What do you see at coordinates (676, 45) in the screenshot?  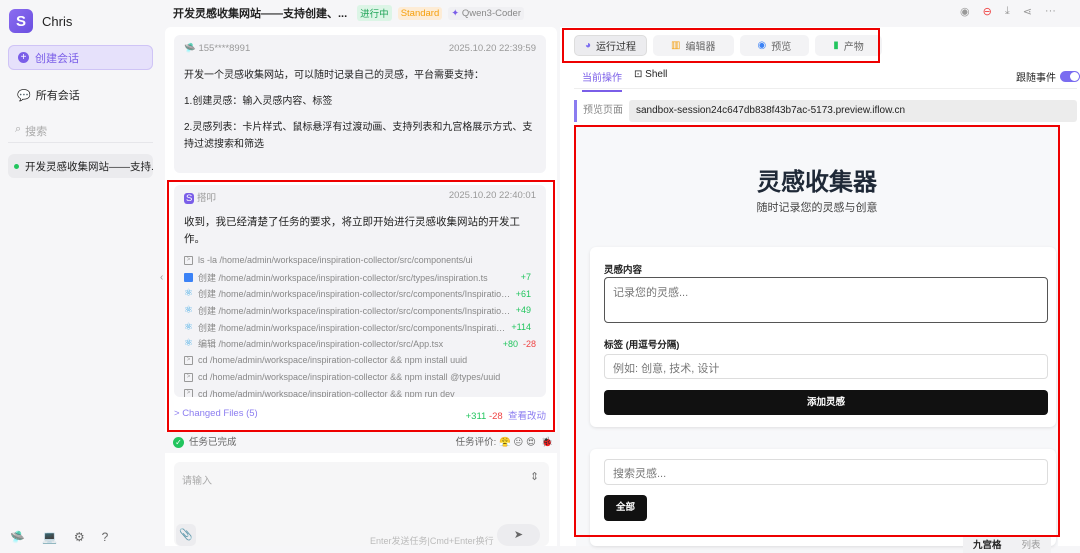 I see `editor-icon: ▥` at bounding box center [676, 45].